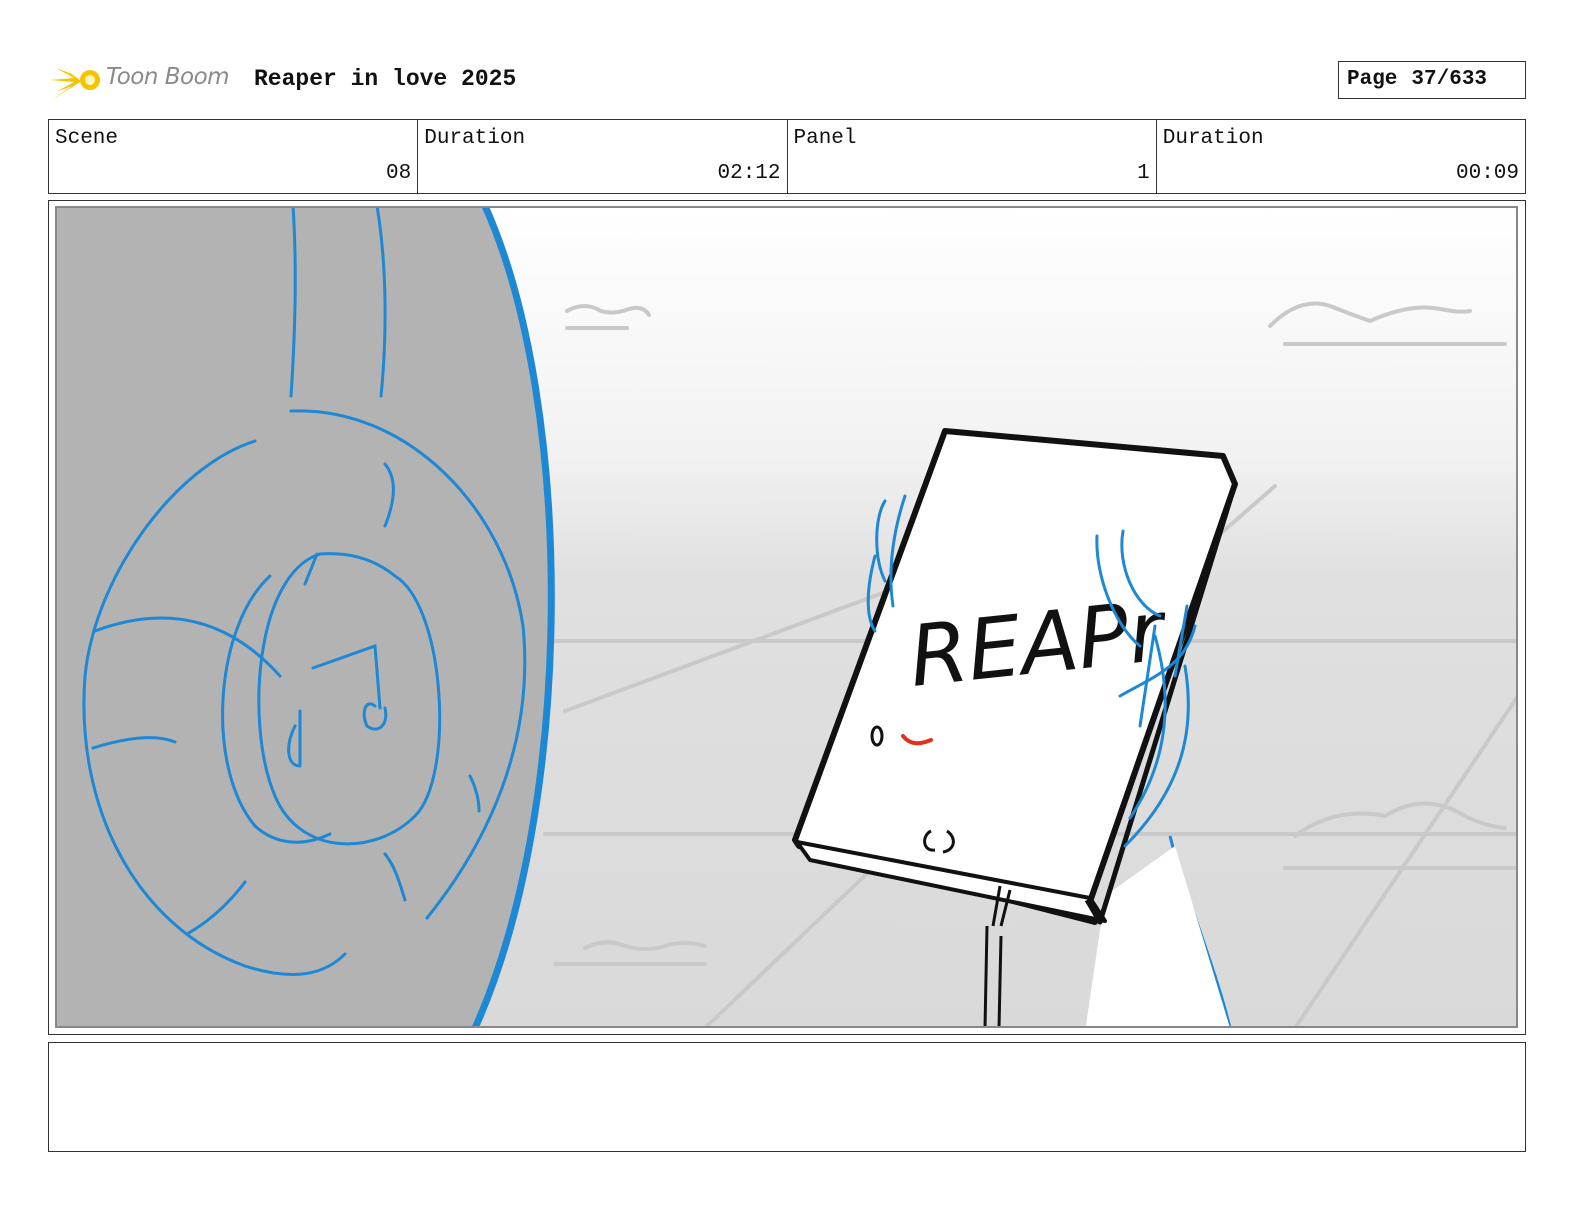 The height and width of the screenshot is (1224, 1584). Describe the element at coordinates (1487, 173) in the screenshot. I see `panel-duration-value: 00:09` at that location.